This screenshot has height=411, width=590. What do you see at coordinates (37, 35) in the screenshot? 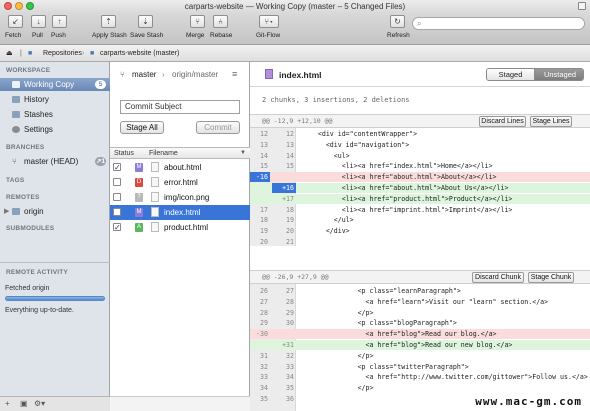
I see `pull-label: Pull` at bounding box center [37, 35].